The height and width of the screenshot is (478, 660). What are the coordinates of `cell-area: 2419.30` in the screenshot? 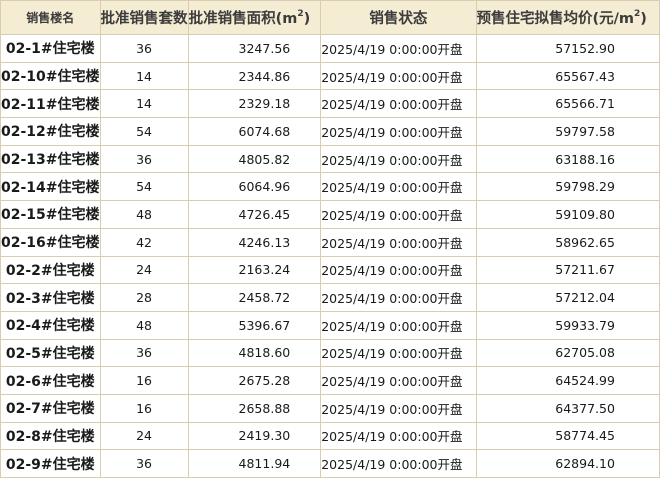 It's located at (254, 436).